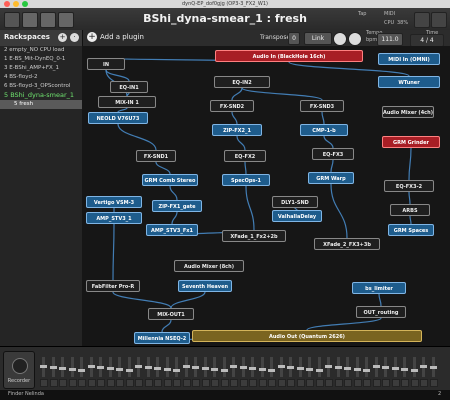 This screenshot has height=400, width=450. What do you see at coordinates (113, 286) in the screenshot?
I see `plugin-node-fabfilter: FabFilter Pro-R` at bounding box center [113, 286].